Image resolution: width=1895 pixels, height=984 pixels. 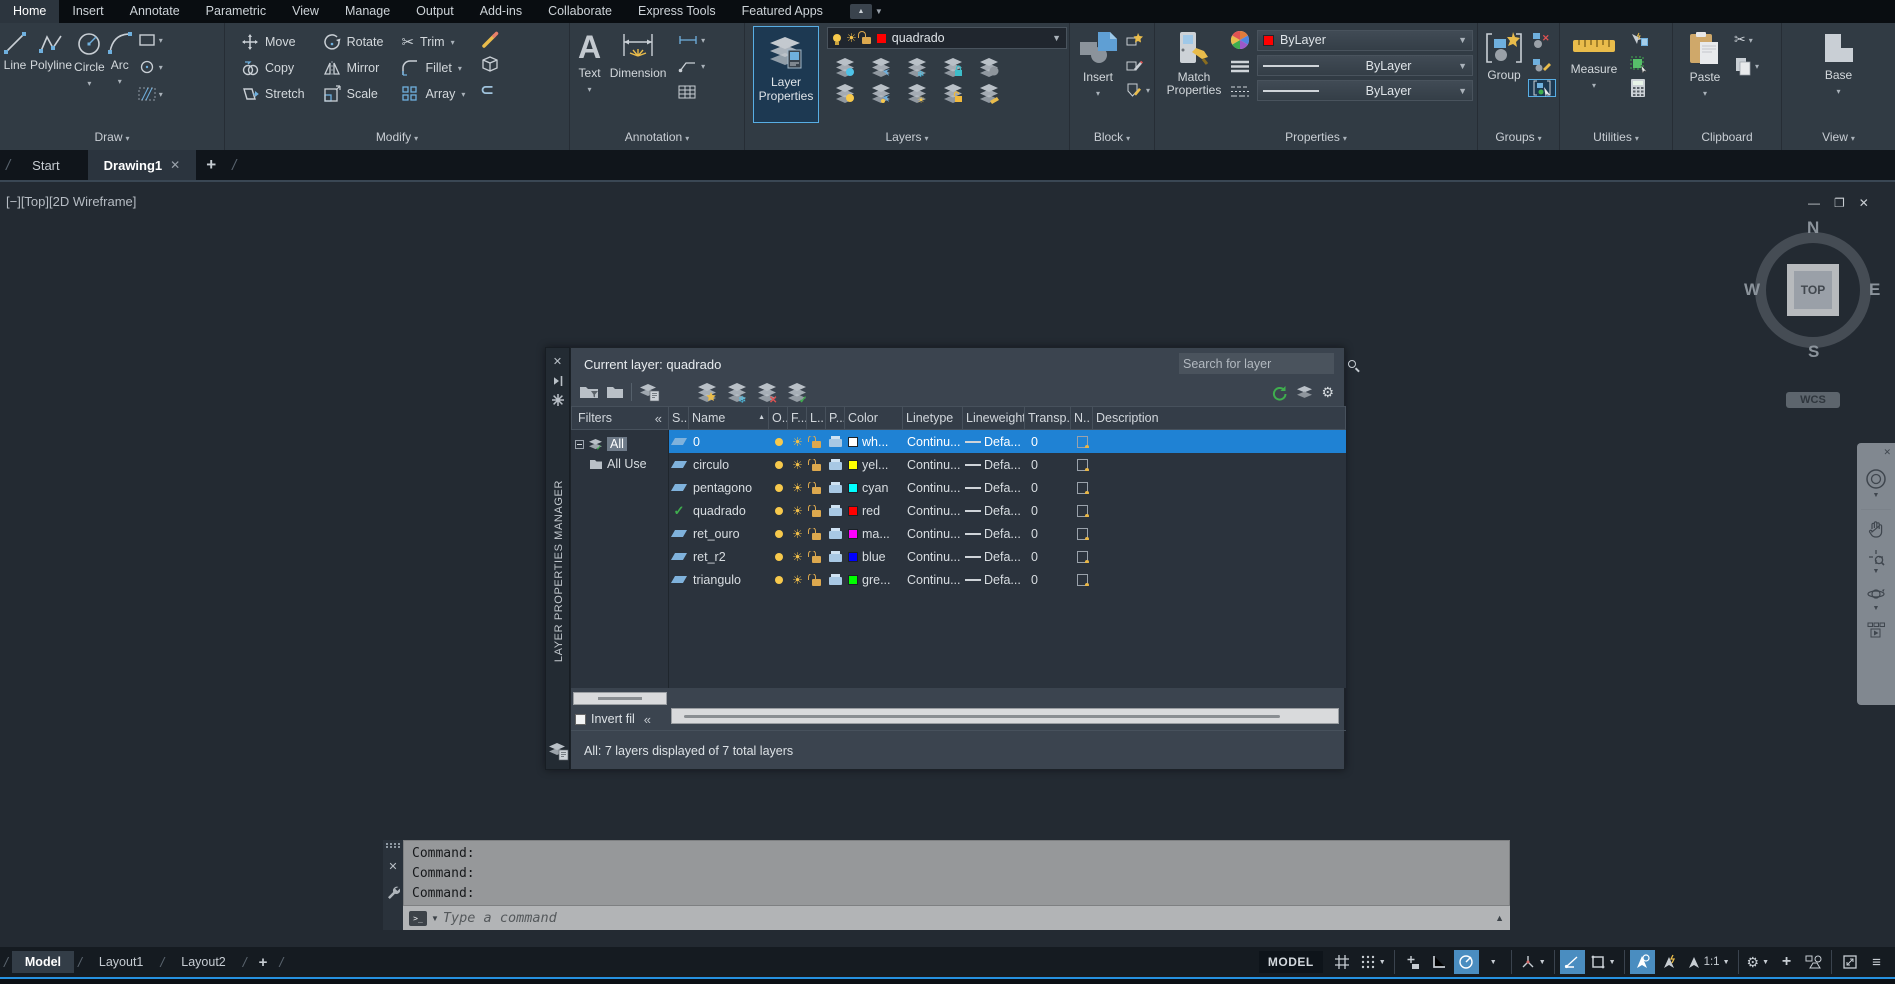 What do you see at coordinates (1572, 962) in the screenshot?
I see `object-snap-tracking-button` at bounding box center [1572, 962].